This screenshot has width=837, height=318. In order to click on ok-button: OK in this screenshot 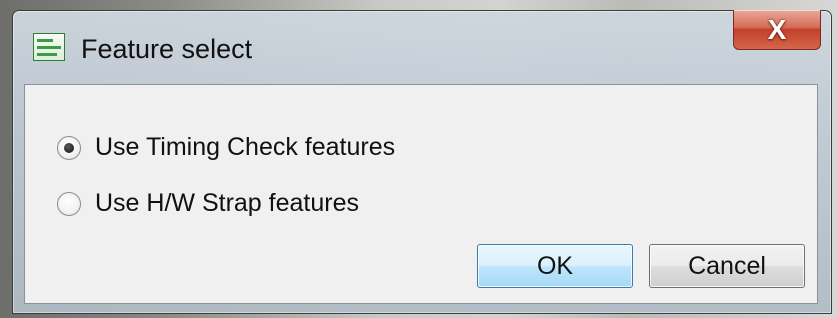, I will do `click(555, 266)`.